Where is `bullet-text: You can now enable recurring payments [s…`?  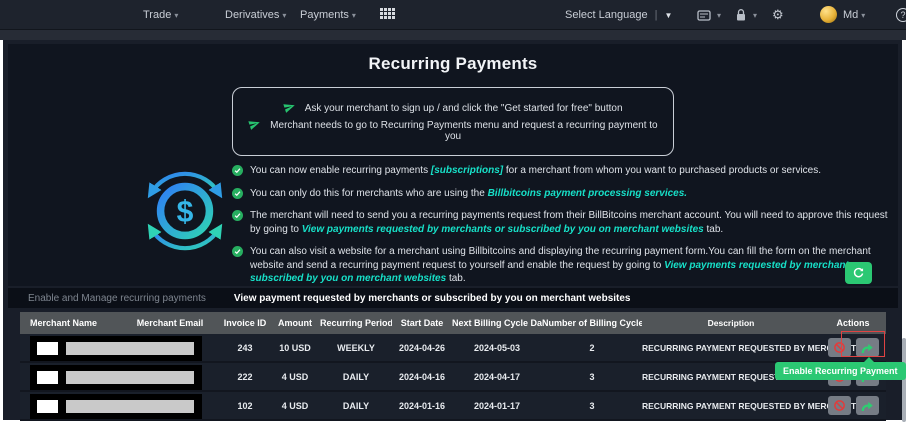
bullet-text: You can now enable recurring payments [s… is located at coordinates (535, 171).